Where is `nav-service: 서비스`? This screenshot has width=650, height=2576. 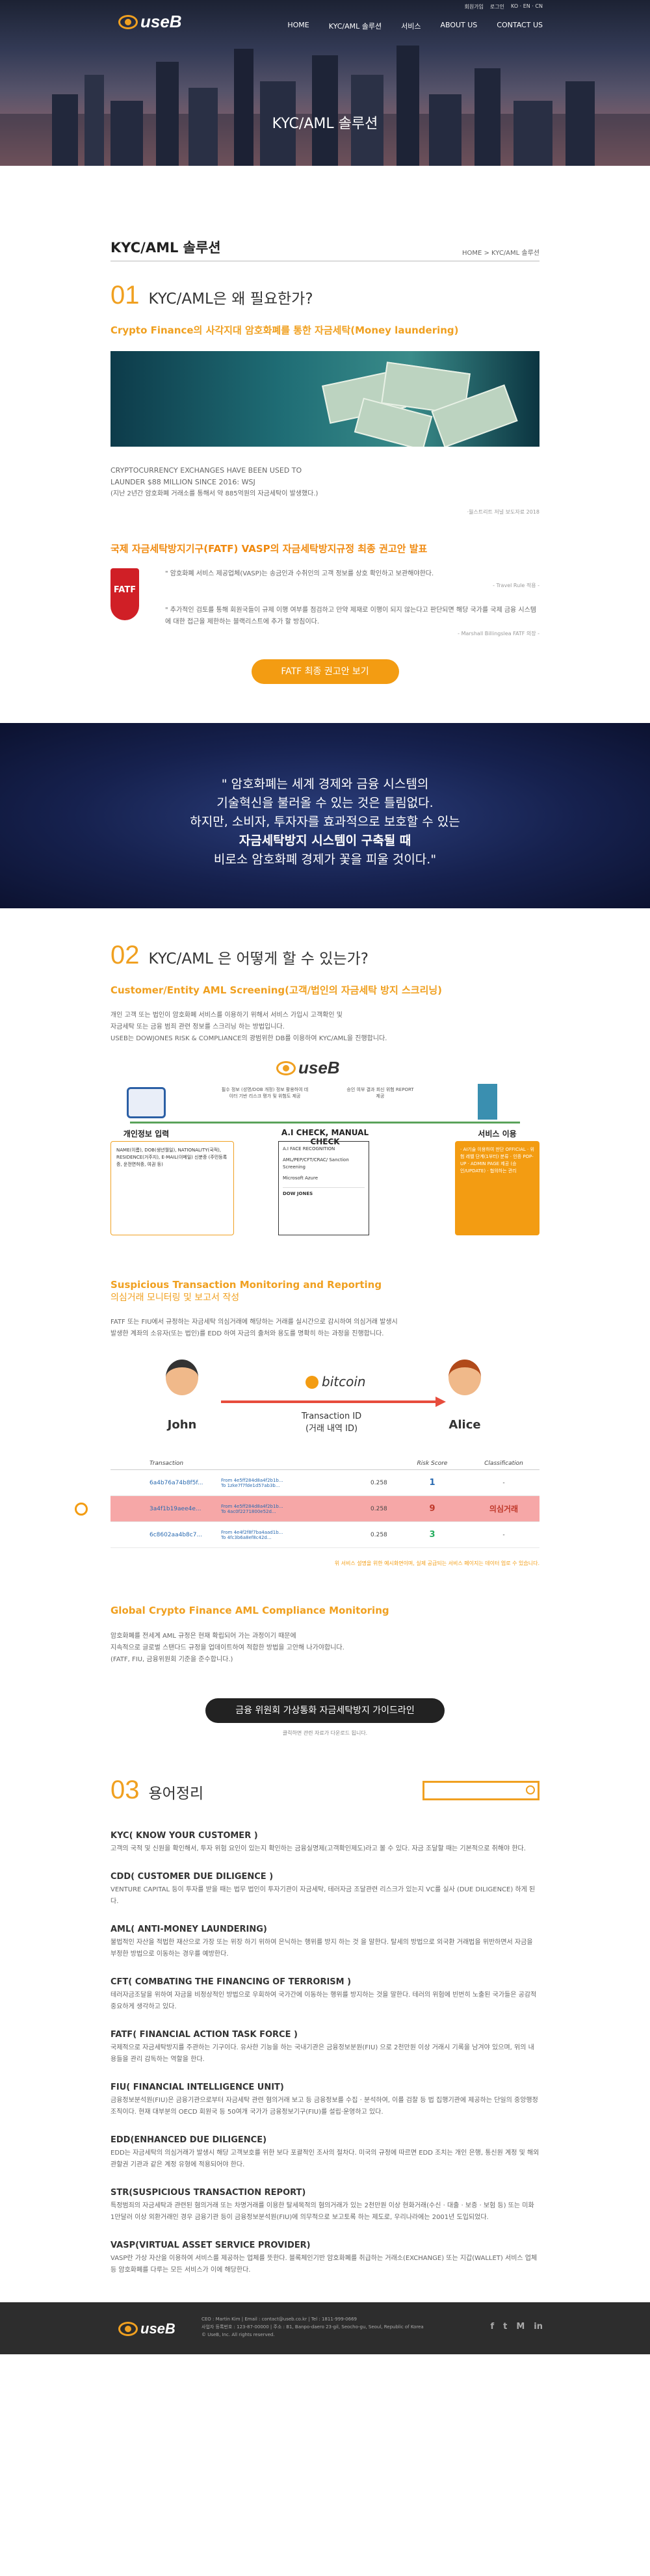
nav-service: 서비스 is located at coordinates (411, 26).